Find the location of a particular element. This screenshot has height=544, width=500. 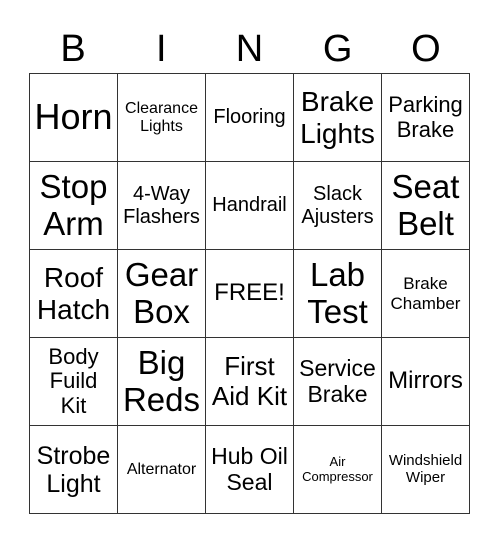

bingo-cell: Body Fuild Kit is located at coordinates (73, 381).